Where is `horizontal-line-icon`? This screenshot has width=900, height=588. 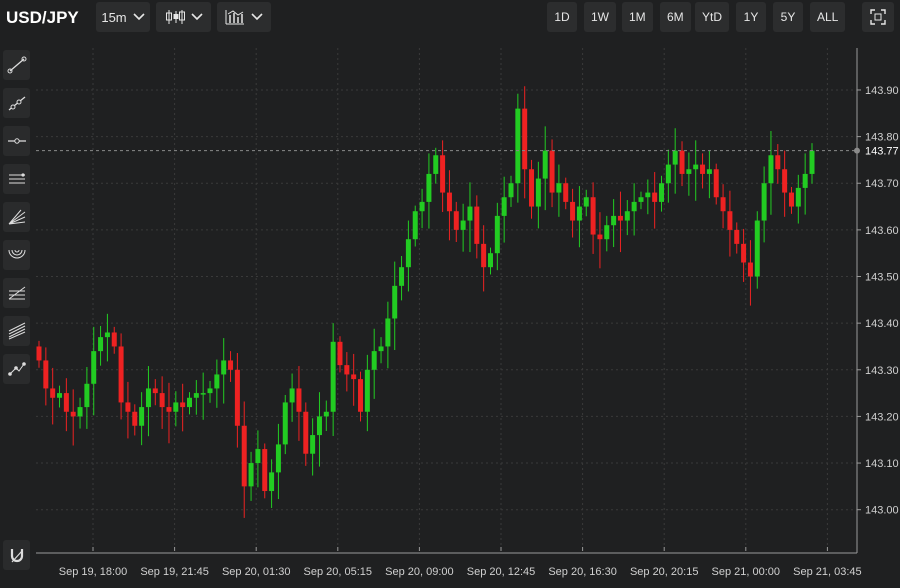
horizontal-line-icon is located at coordinates (16, 141).